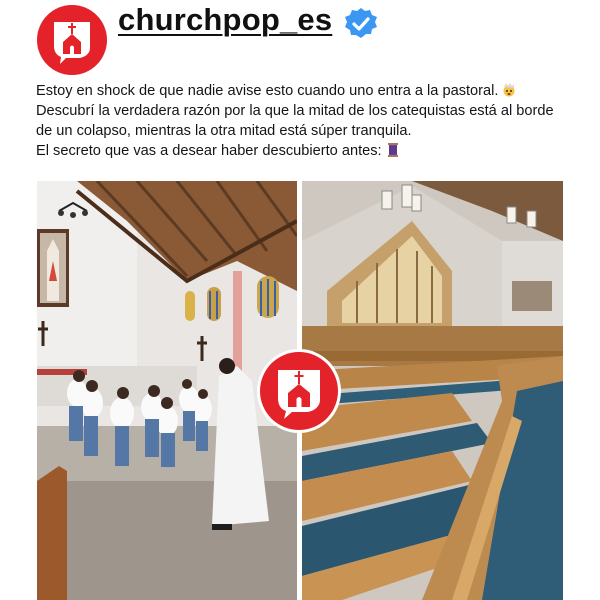 This screenshot has width=600, height=600. I want to click on exploding-head-emoji, so click(509, 90).